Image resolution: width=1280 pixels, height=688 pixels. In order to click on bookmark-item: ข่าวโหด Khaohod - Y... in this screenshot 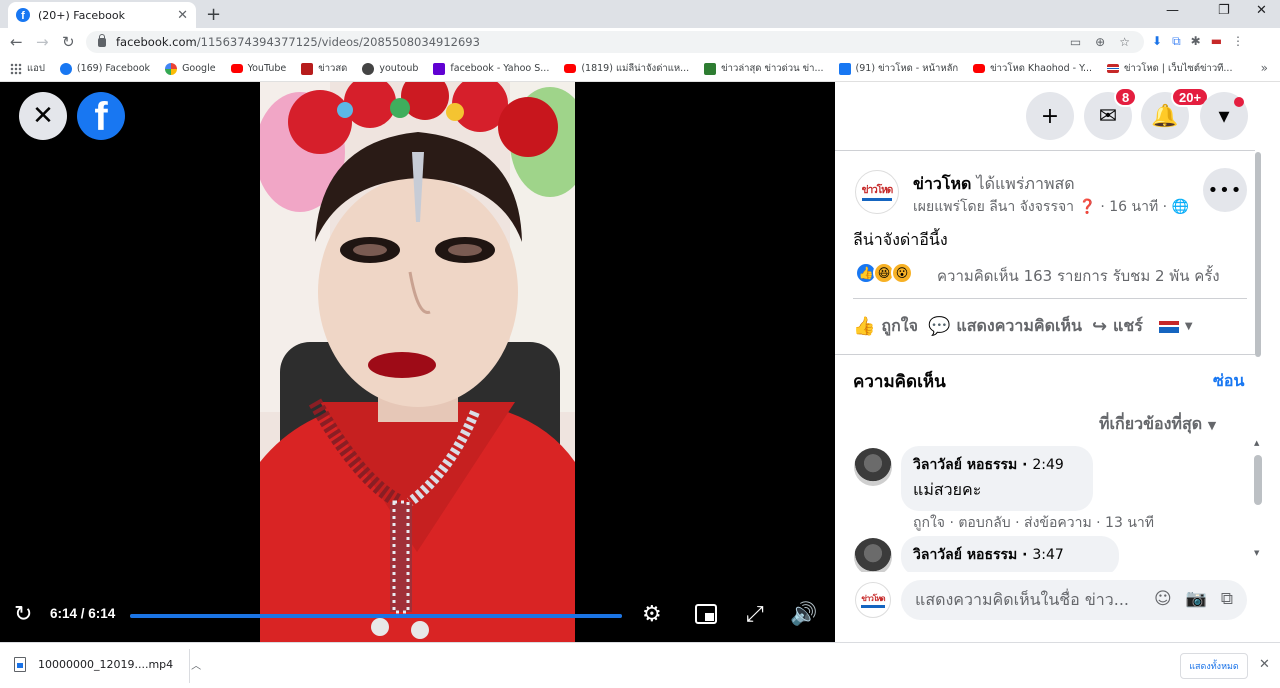, I will do `click(1032, 68)`.